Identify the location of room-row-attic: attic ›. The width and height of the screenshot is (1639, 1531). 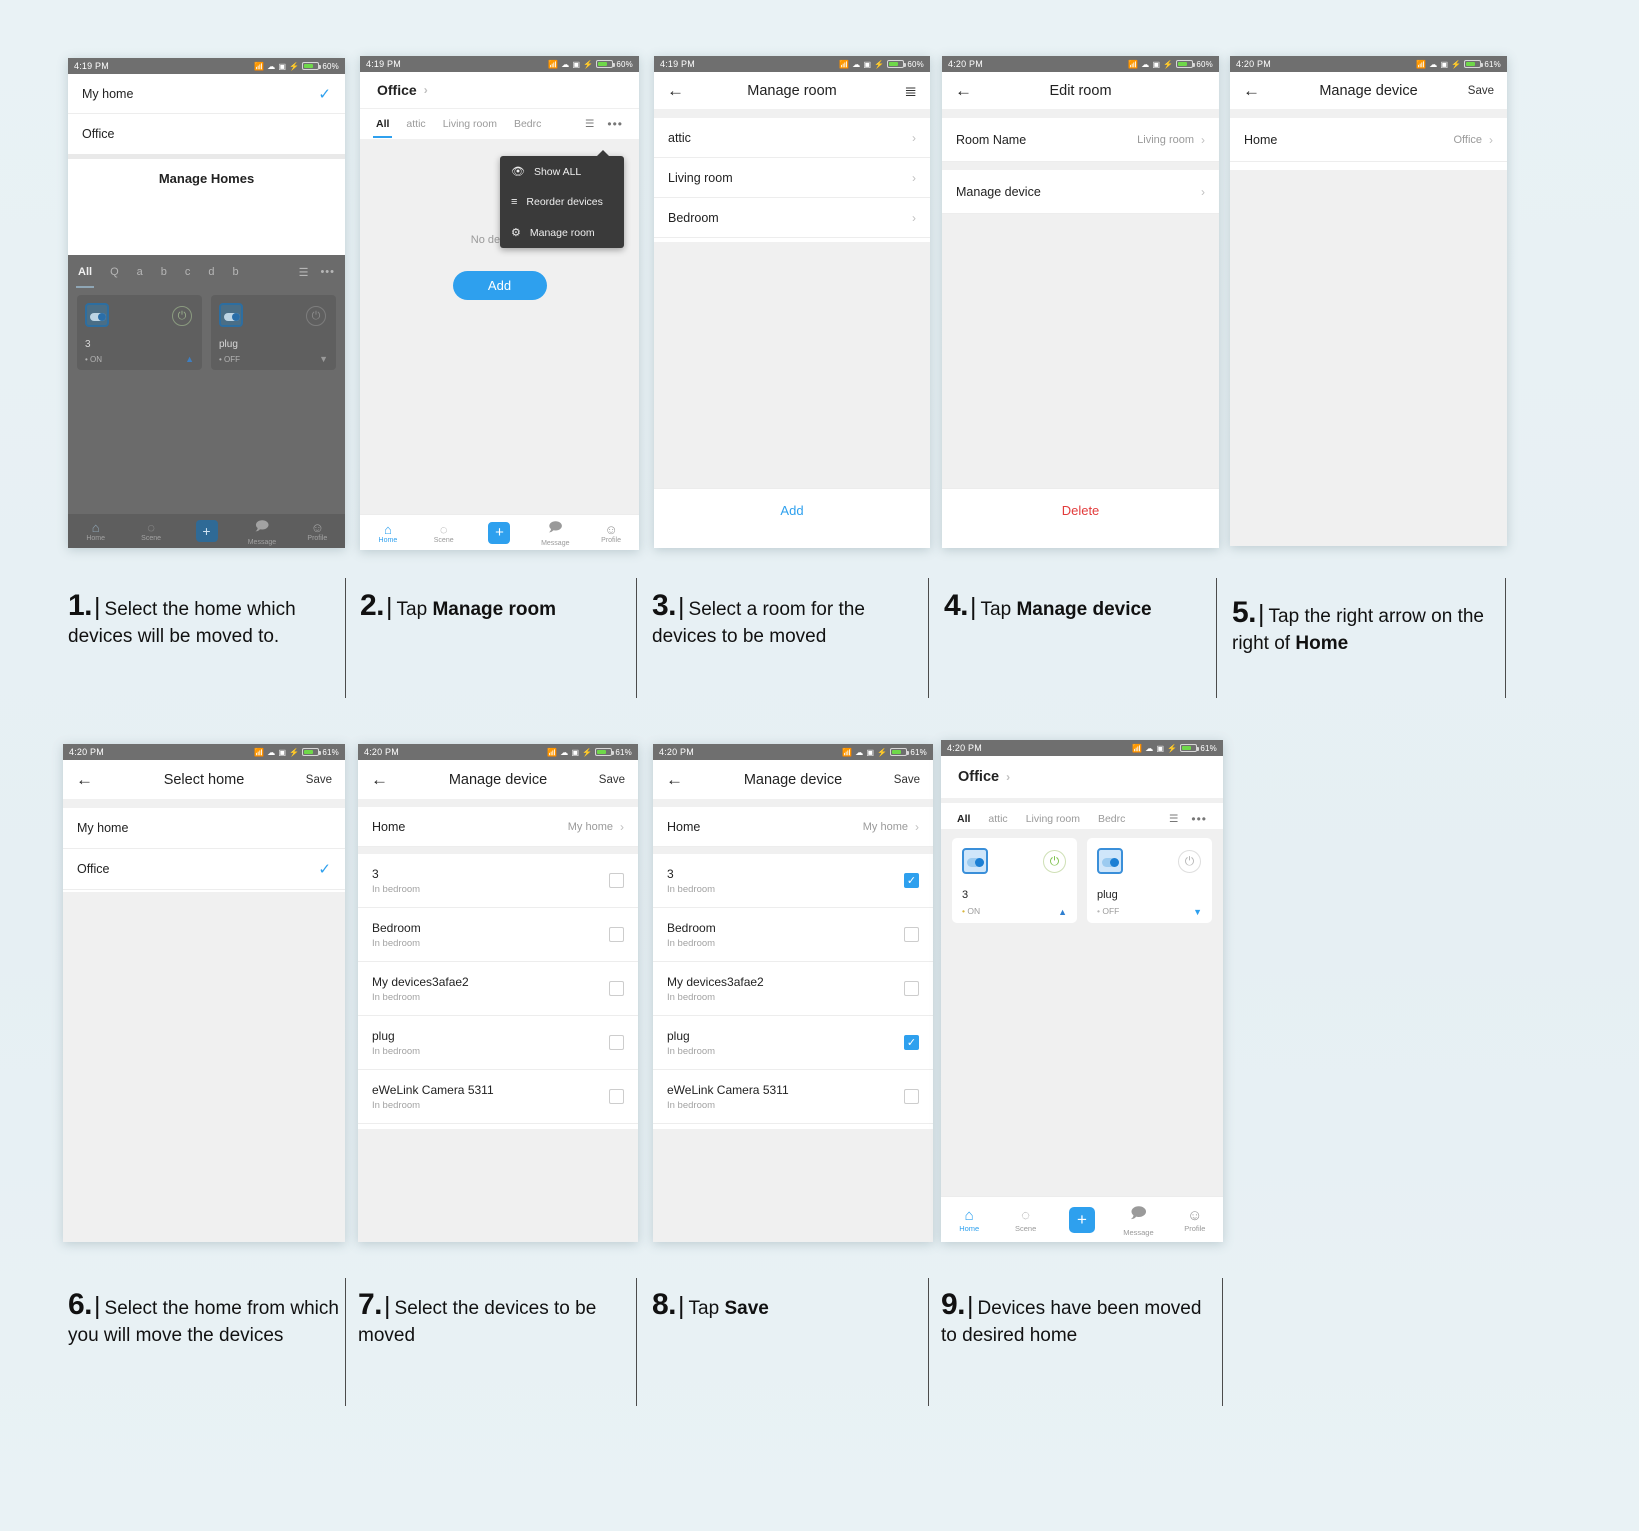
(792, 138).